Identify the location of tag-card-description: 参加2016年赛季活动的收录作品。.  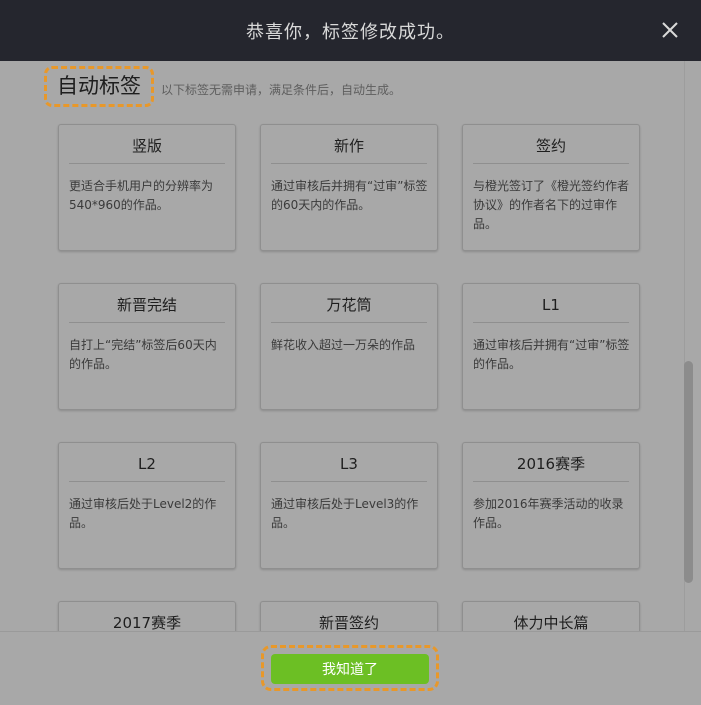
(548, 513).